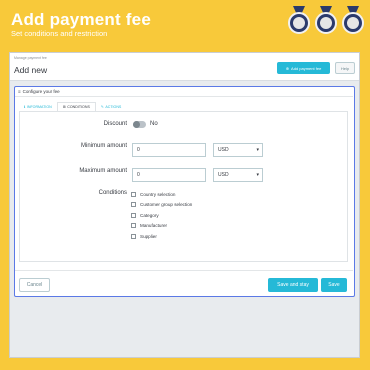 The width and height of the screenshot is (370, 370). What do you see at coordinates (64, 107) in the screenshot?
I see `filter-icon: ⊞` at bounding box center [64, 107].